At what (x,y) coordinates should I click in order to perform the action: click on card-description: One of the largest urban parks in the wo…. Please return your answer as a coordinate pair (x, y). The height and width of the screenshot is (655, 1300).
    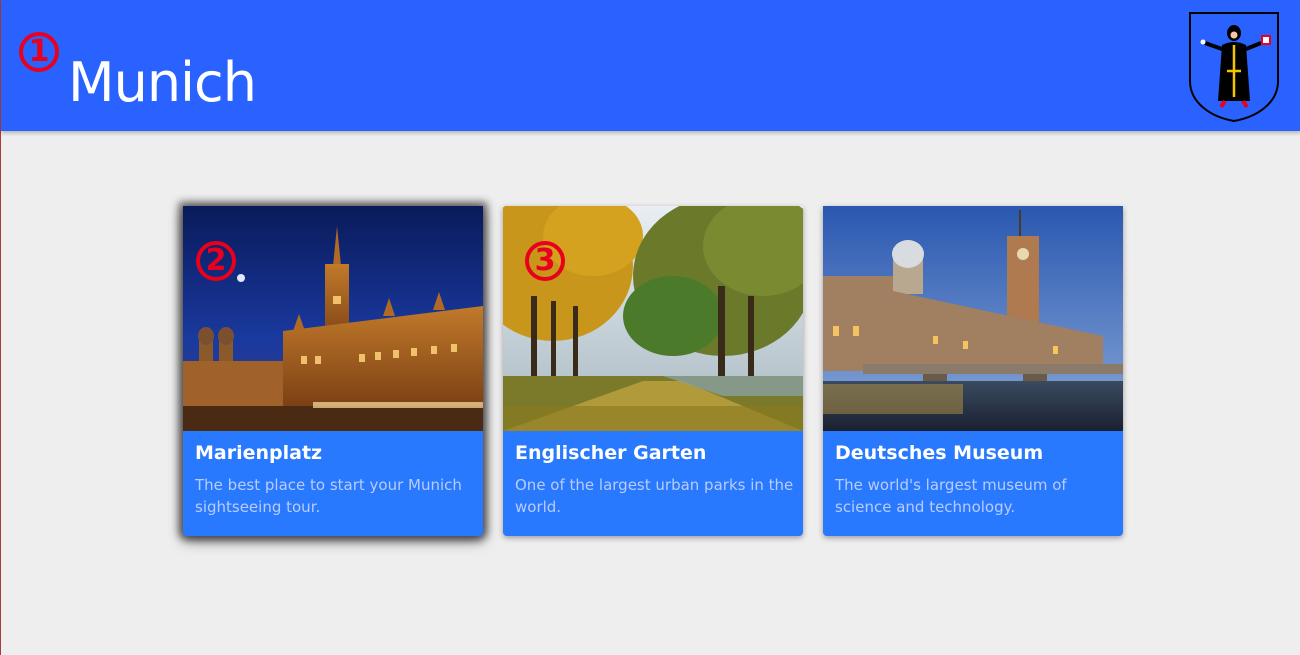
    Looking at the image, I should click on (654, 496).